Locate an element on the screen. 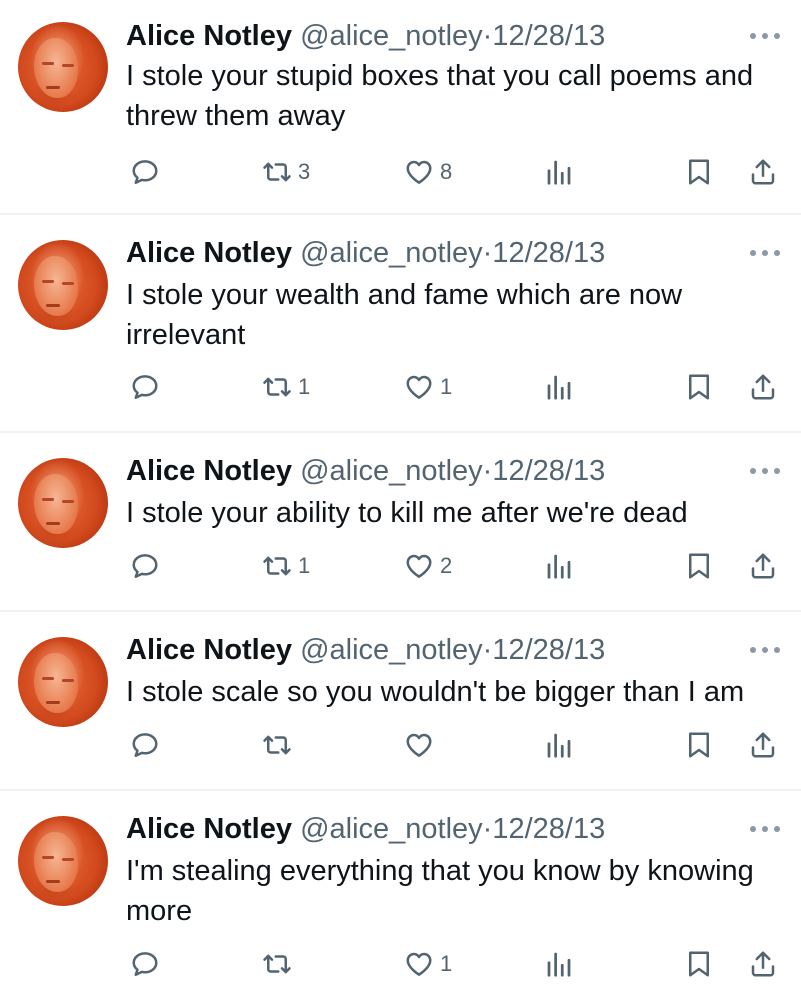 This screenshot has height=1000, width=801. like-button is located at coordinates (422, 745).